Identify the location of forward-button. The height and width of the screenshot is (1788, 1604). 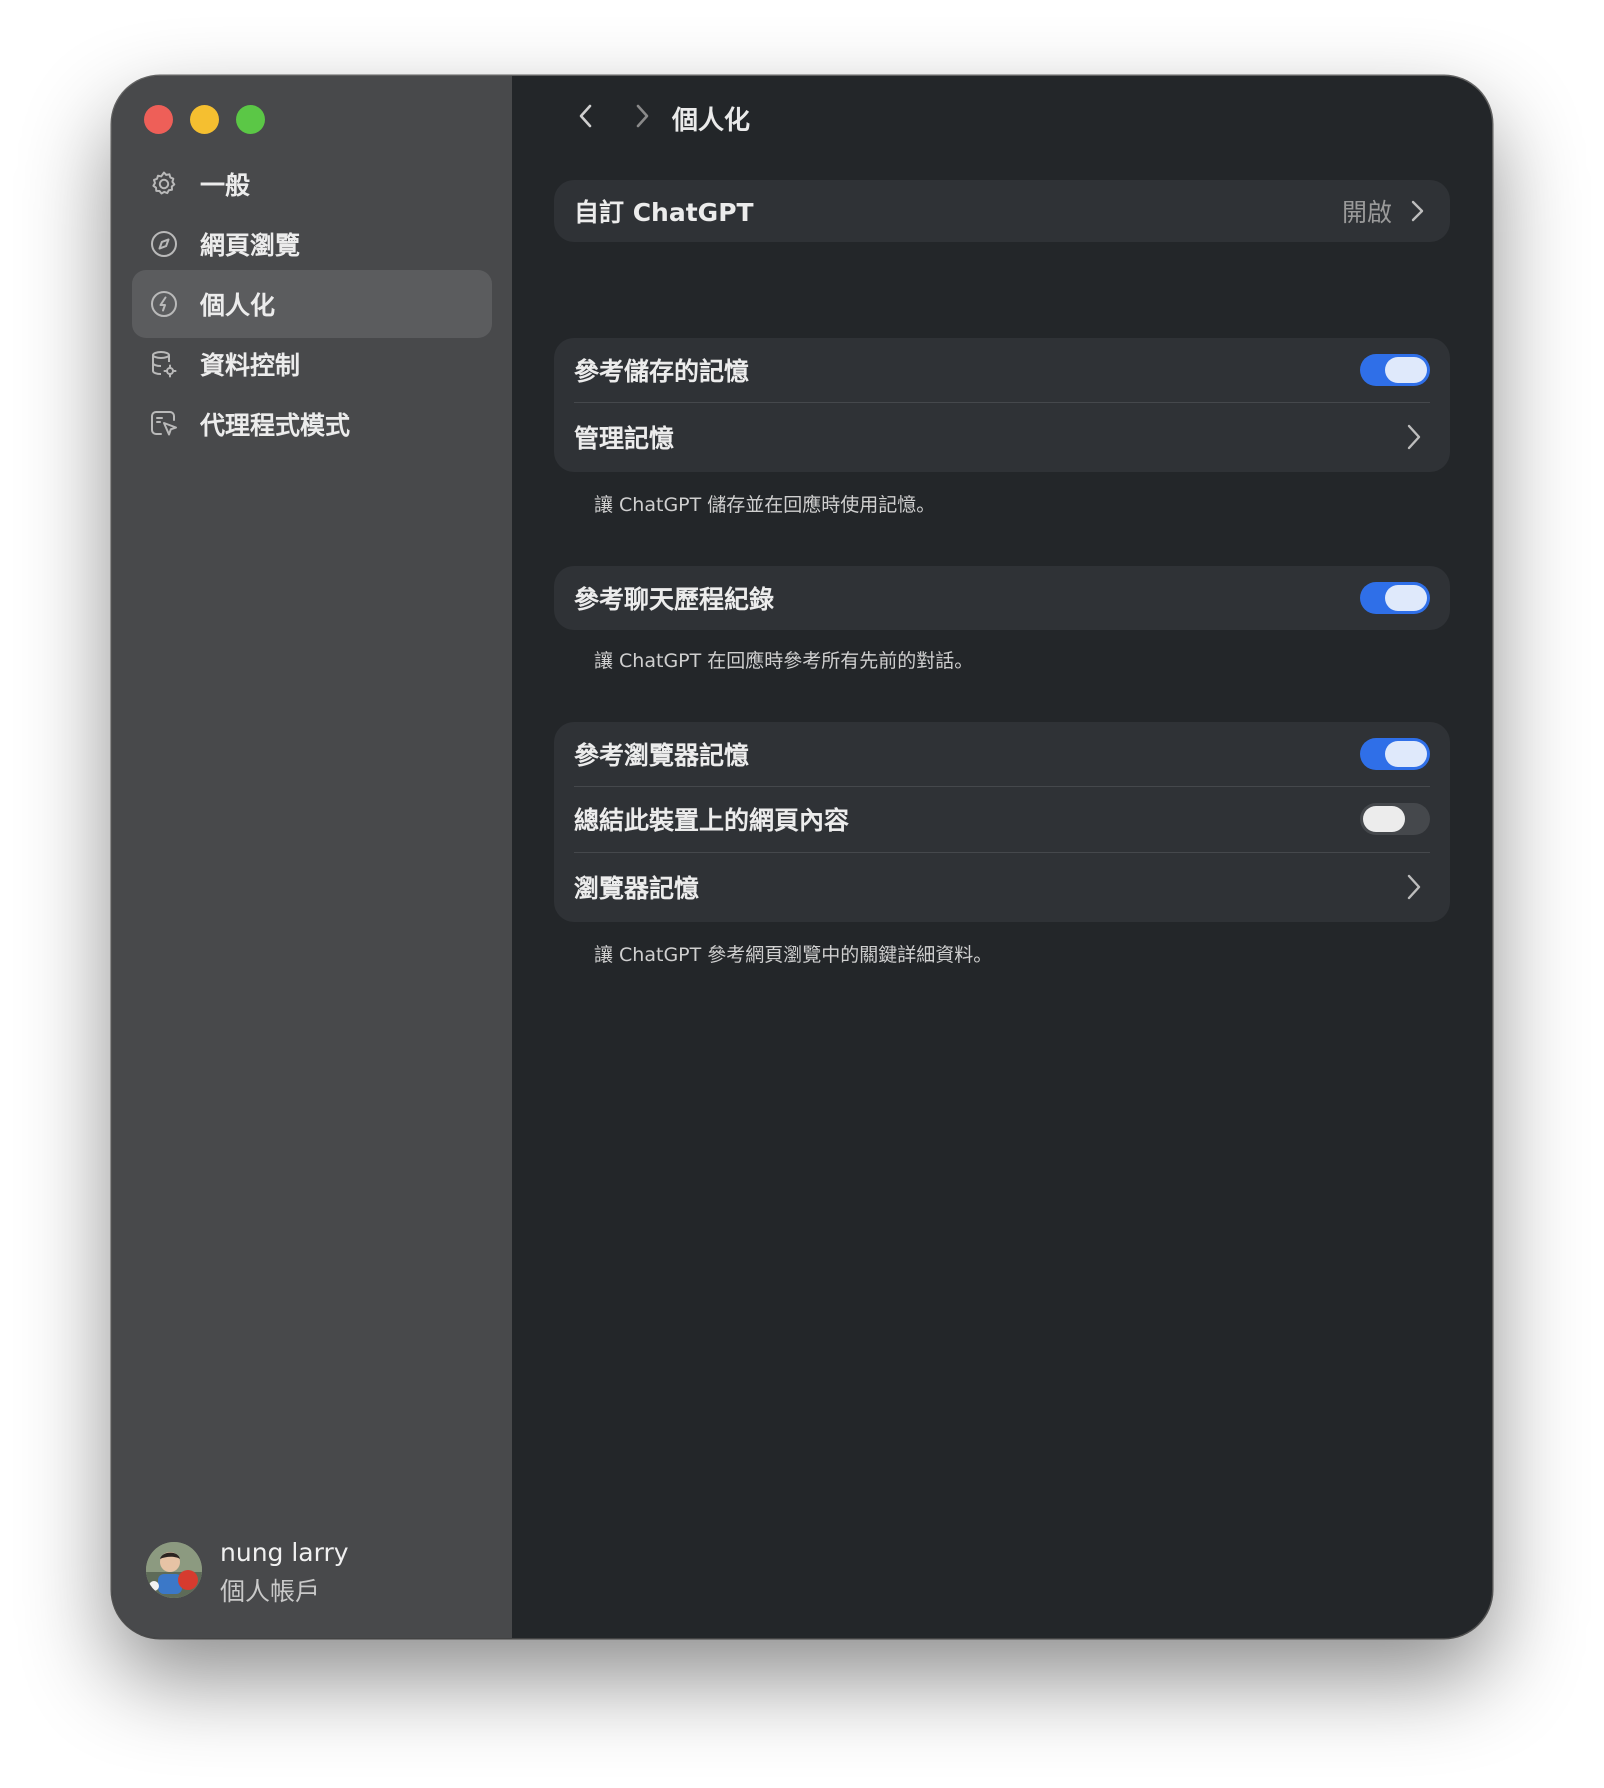
(642, 118).